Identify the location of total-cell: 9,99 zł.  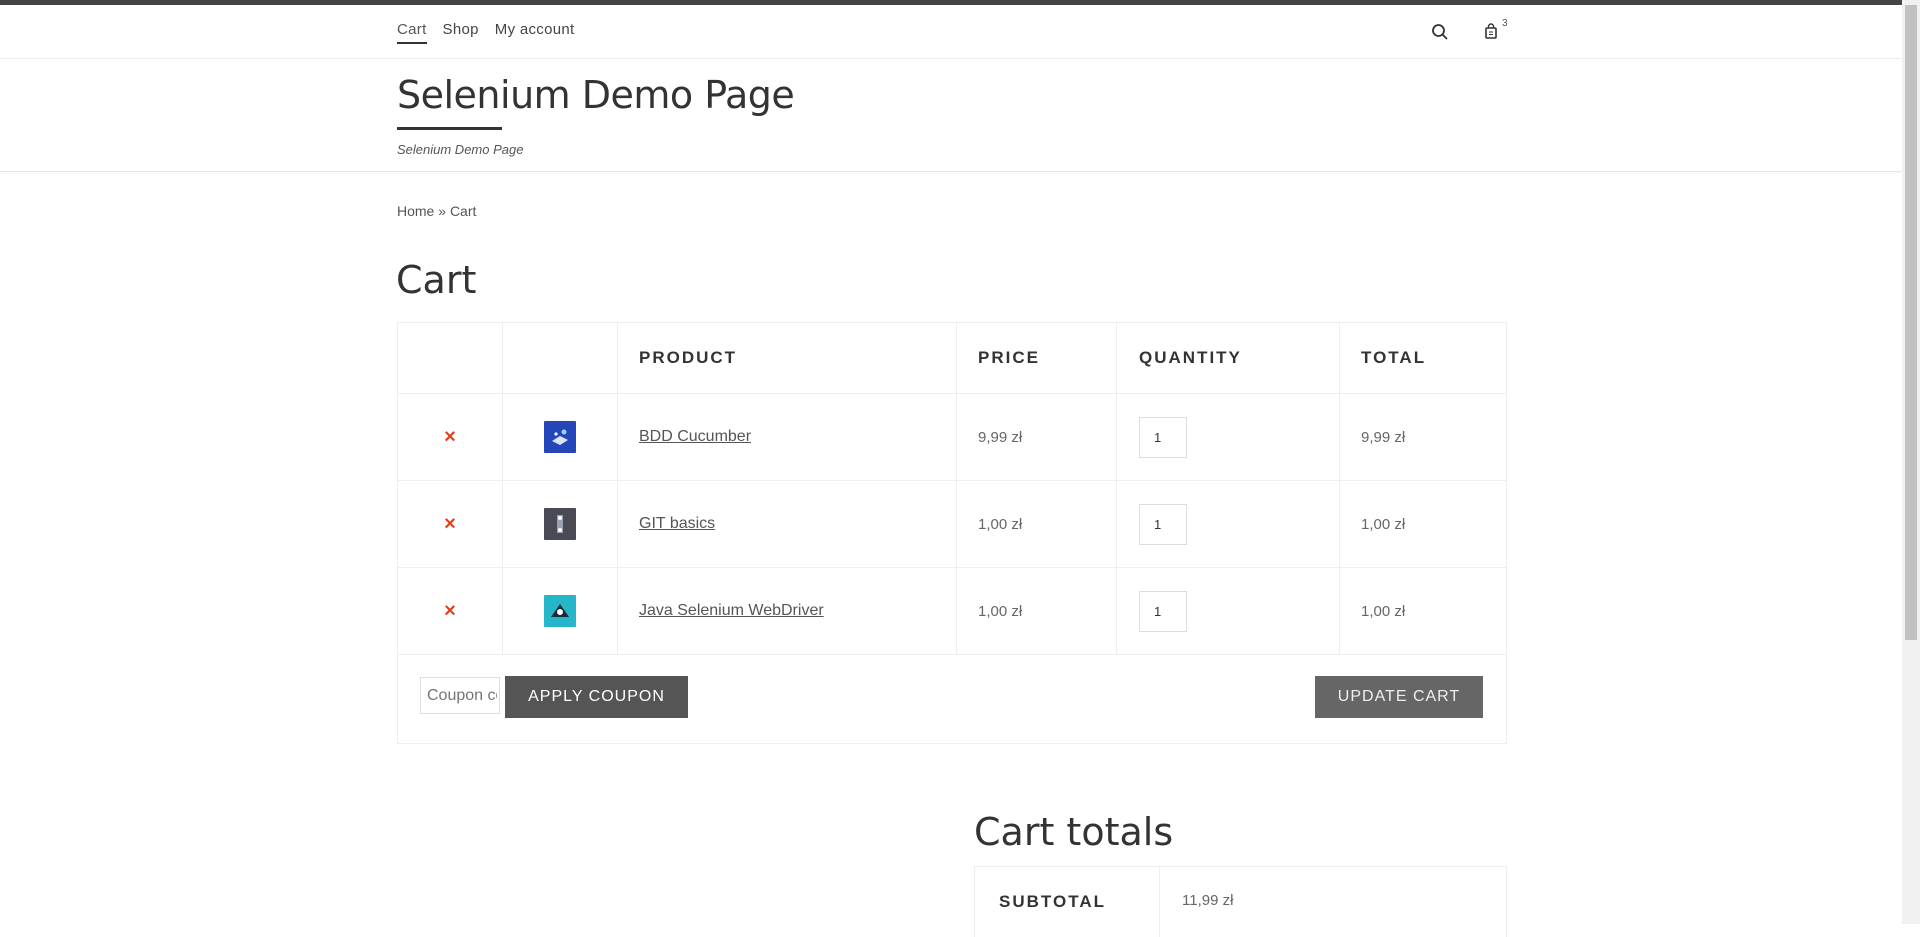
(1423, 437).